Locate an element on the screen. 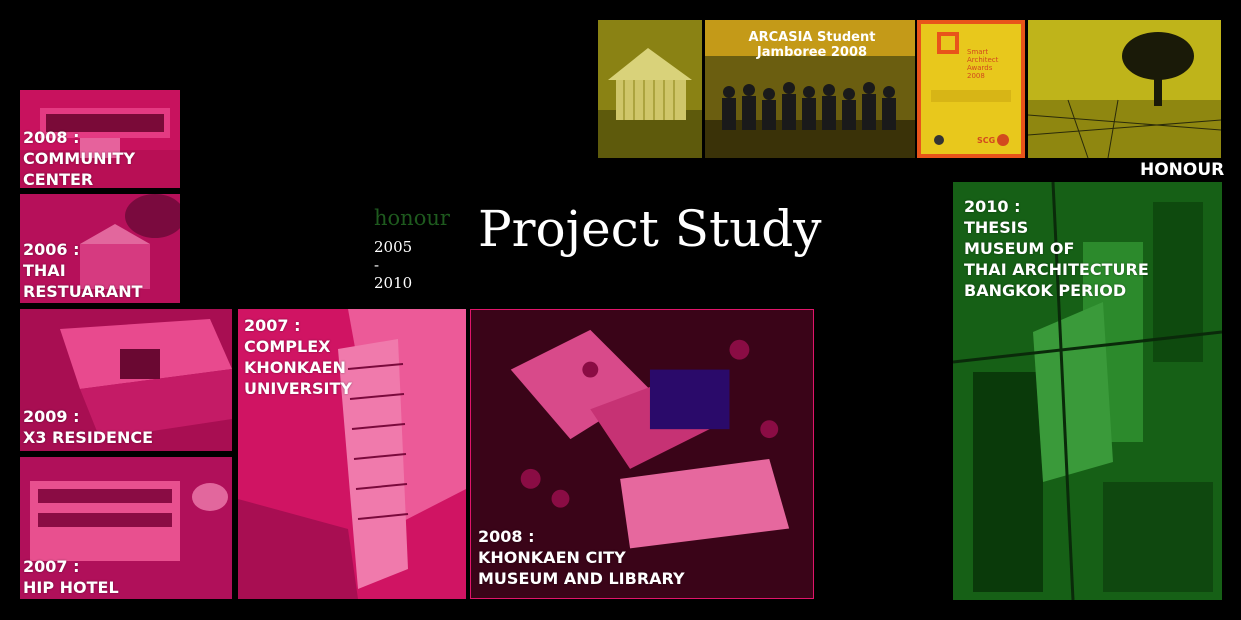 This screenshot has width=1241, height=620. award-text: Smart Architect Awards 2008 is located at coordinates (983, 64).